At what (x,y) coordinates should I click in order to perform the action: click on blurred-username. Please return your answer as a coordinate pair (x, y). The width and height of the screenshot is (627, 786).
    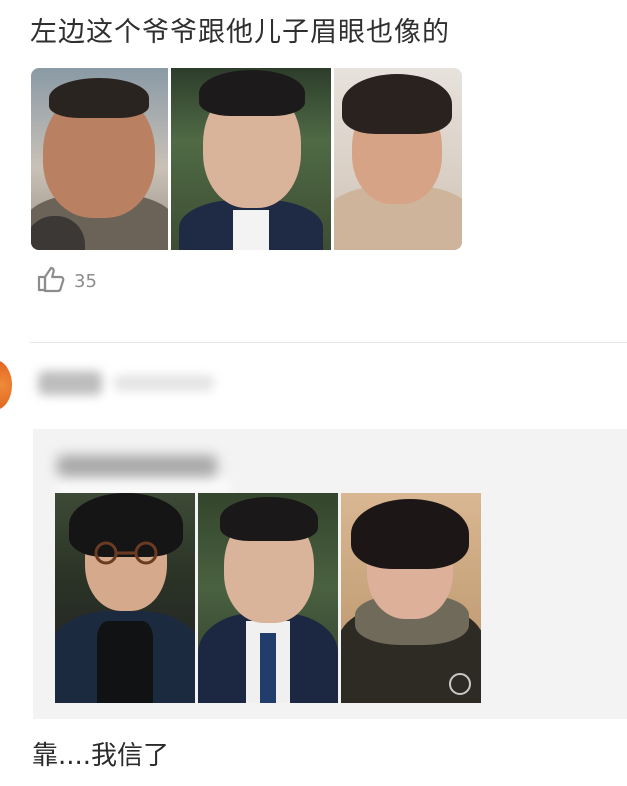
    Looking at the image, I should click on (129, 384).